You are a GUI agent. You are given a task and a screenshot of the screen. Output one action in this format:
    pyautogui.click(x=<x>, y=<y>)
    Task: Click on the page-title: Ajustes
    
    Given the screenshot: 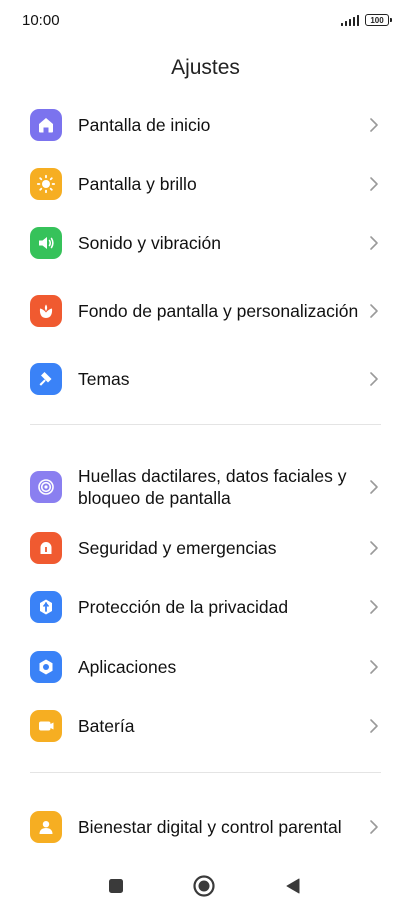 What is the action you would take?
    pyautogui.click(x=205, y=67)
    